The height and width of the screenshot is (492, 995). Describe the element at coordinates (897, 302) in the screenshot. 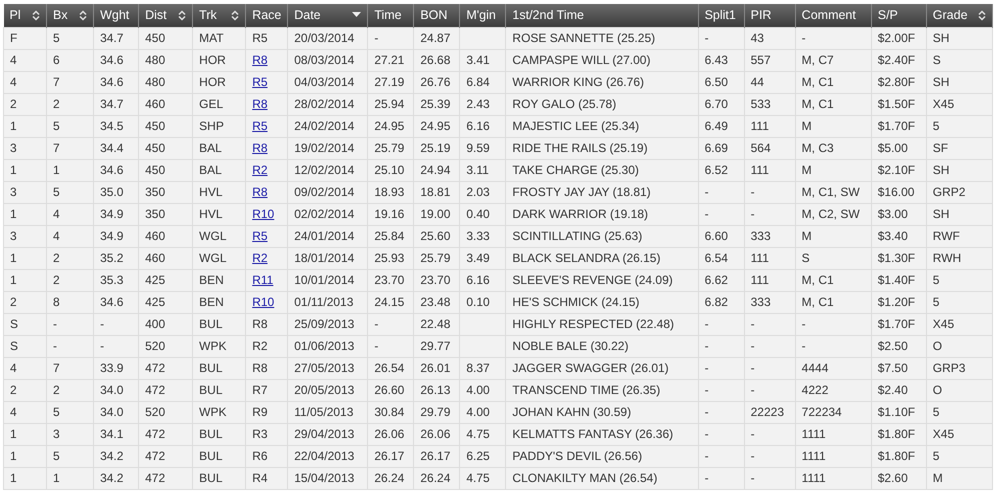

I see `table-cell: $1.20F` at that location.